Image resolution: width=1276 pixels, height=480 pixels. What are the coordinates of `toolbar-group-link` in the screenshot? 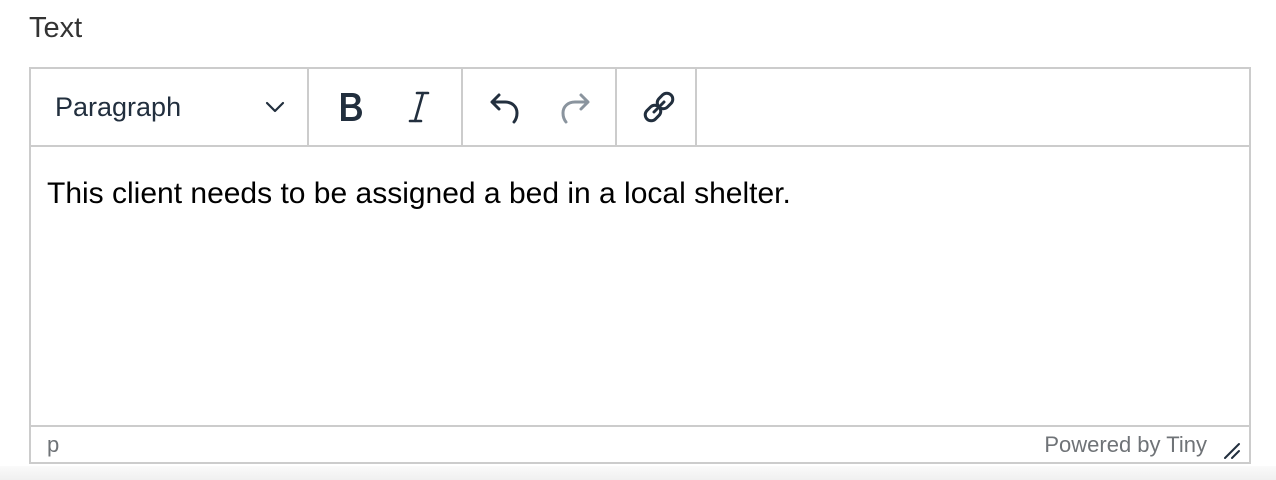 It's located at (657, 107).